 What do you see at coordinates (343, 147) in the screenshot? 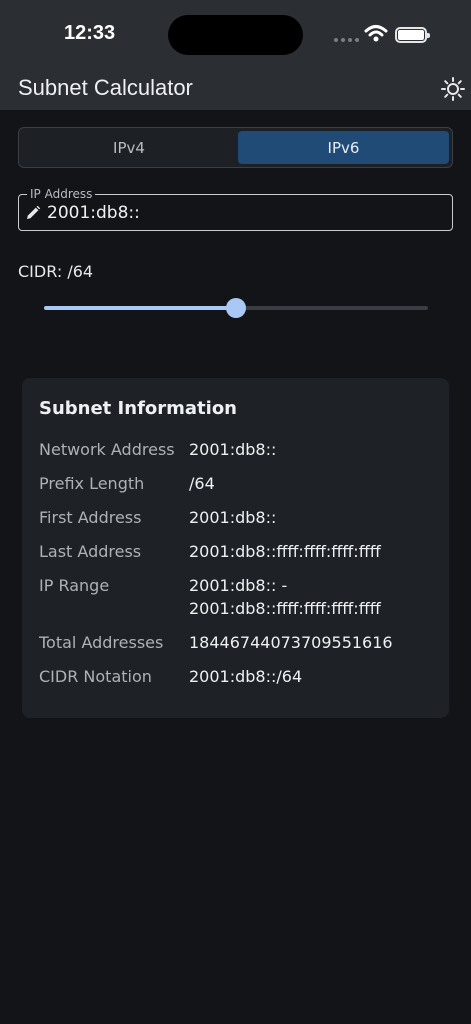
I see `tab-ipv6: IPv6` at bounding box center [343, 147].